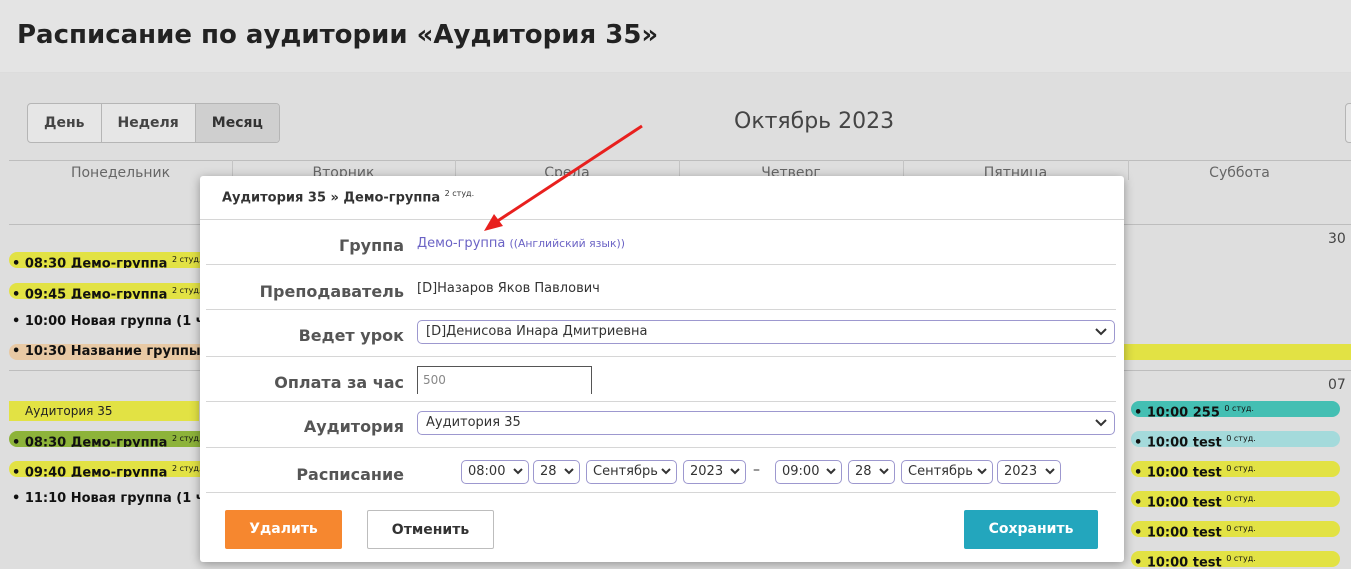  I want to click on pay-label: Оплата за час, so click(339, 382).